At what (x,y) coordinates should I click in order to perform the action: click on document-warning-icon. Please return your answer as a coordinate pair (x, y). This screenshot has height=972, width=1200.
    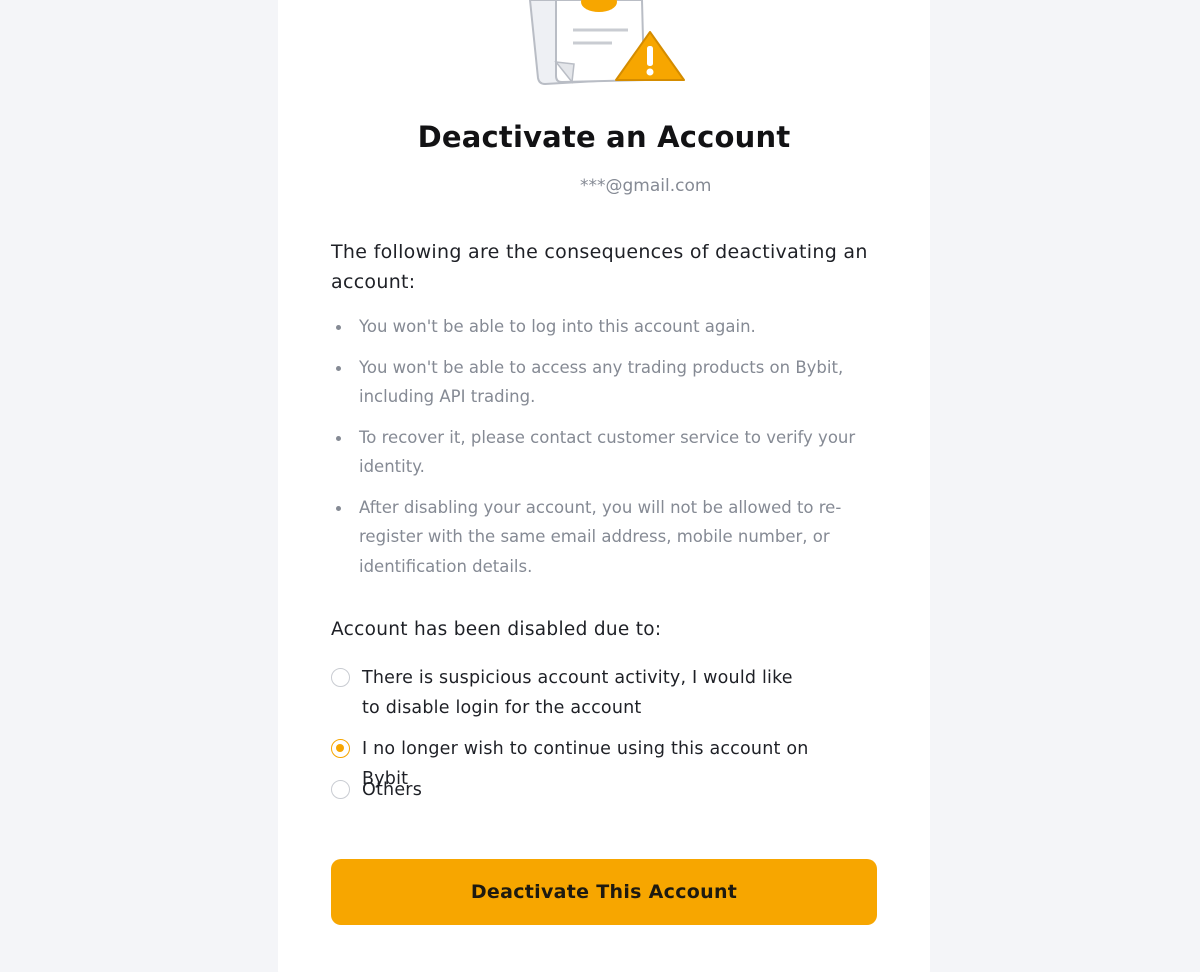
    Looking at the image, I should click on (606, 43).